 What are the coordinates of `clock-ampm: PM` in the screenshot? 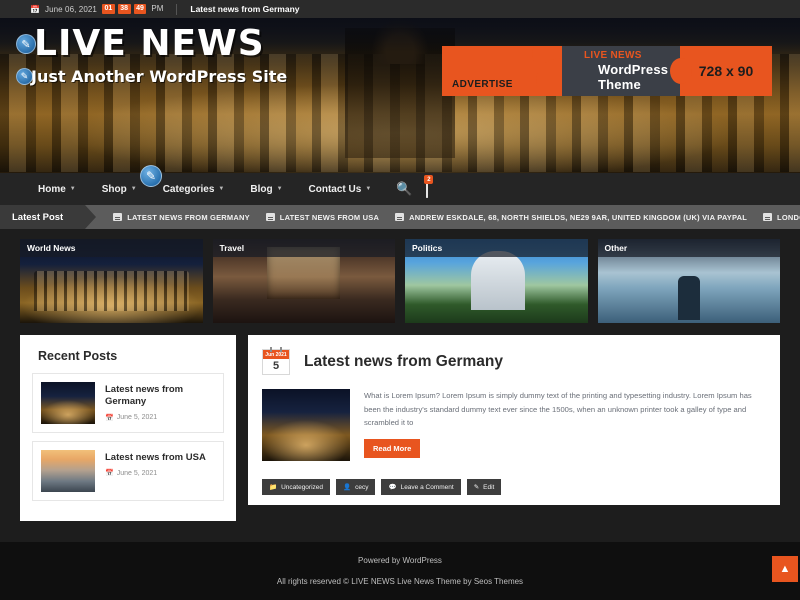 It's located at (157, 9).